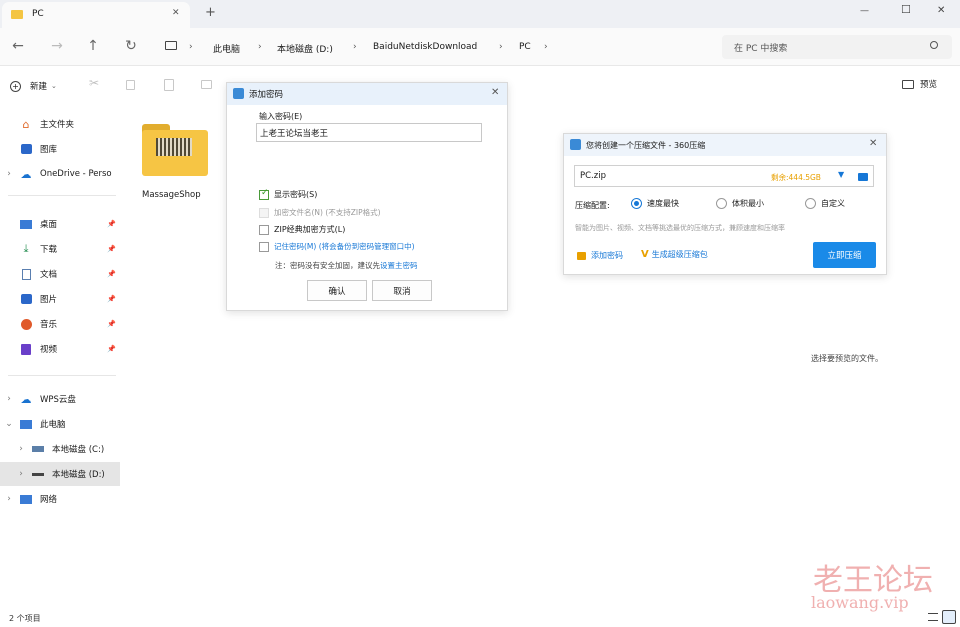 The image size is (960, 627). I want to click on sidebar-item-drive-c: › 本地磁盘 (C:), so click(60, 449).